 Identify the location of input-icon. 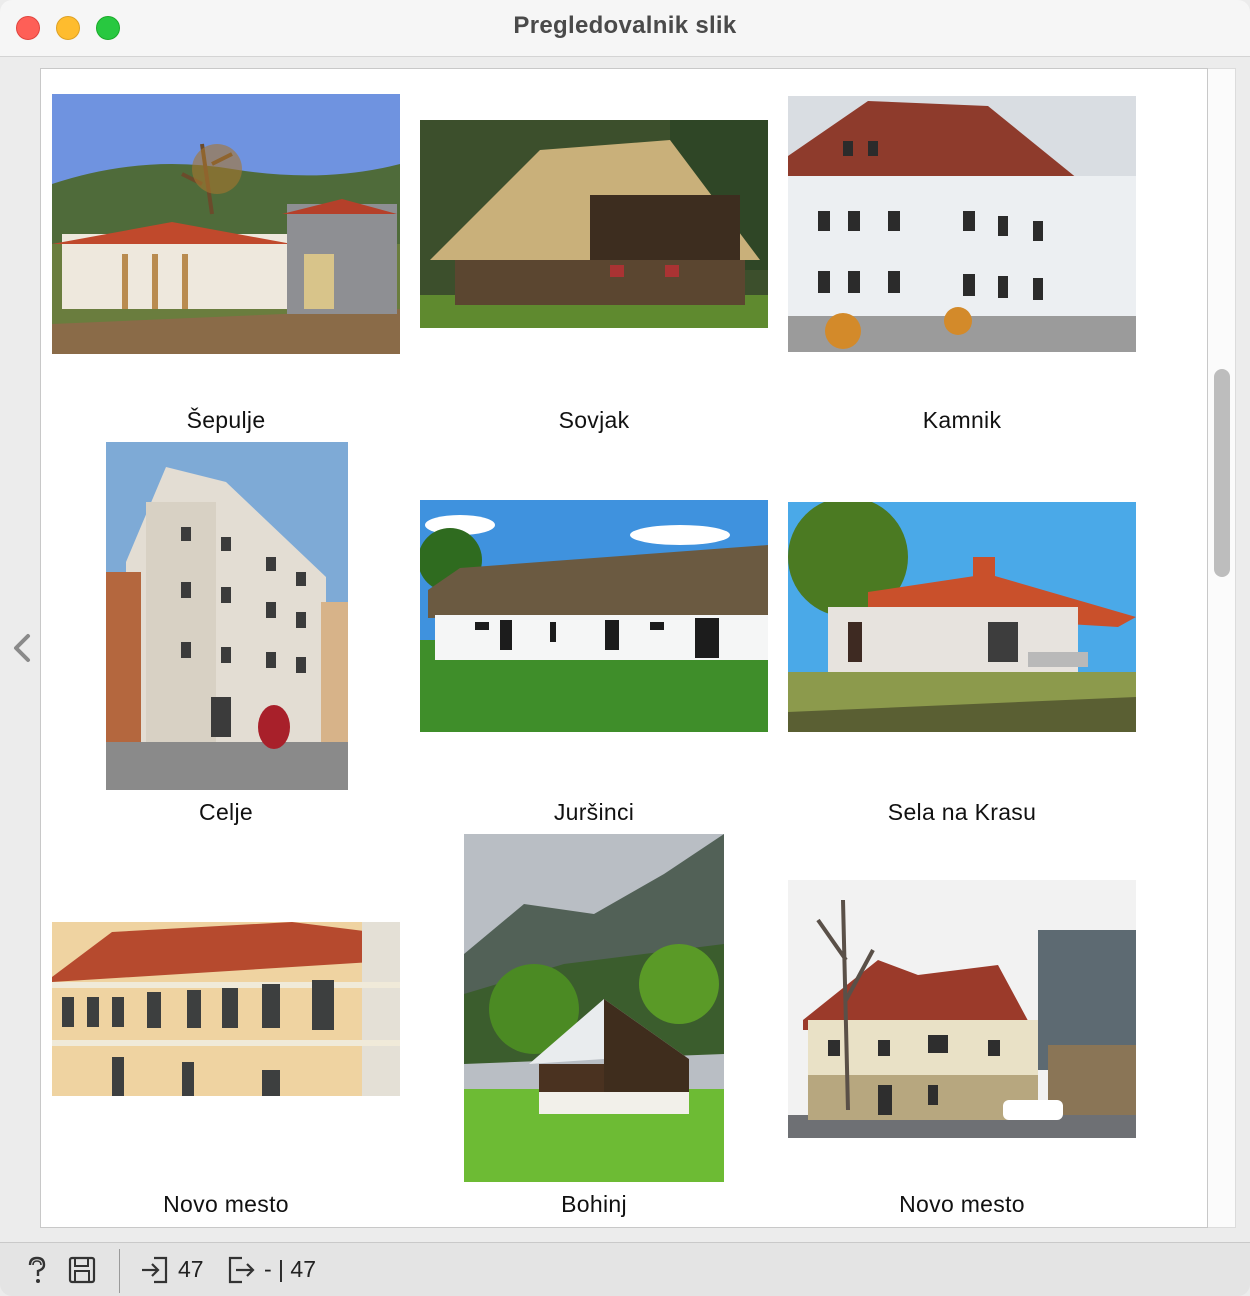
(155, 1270).